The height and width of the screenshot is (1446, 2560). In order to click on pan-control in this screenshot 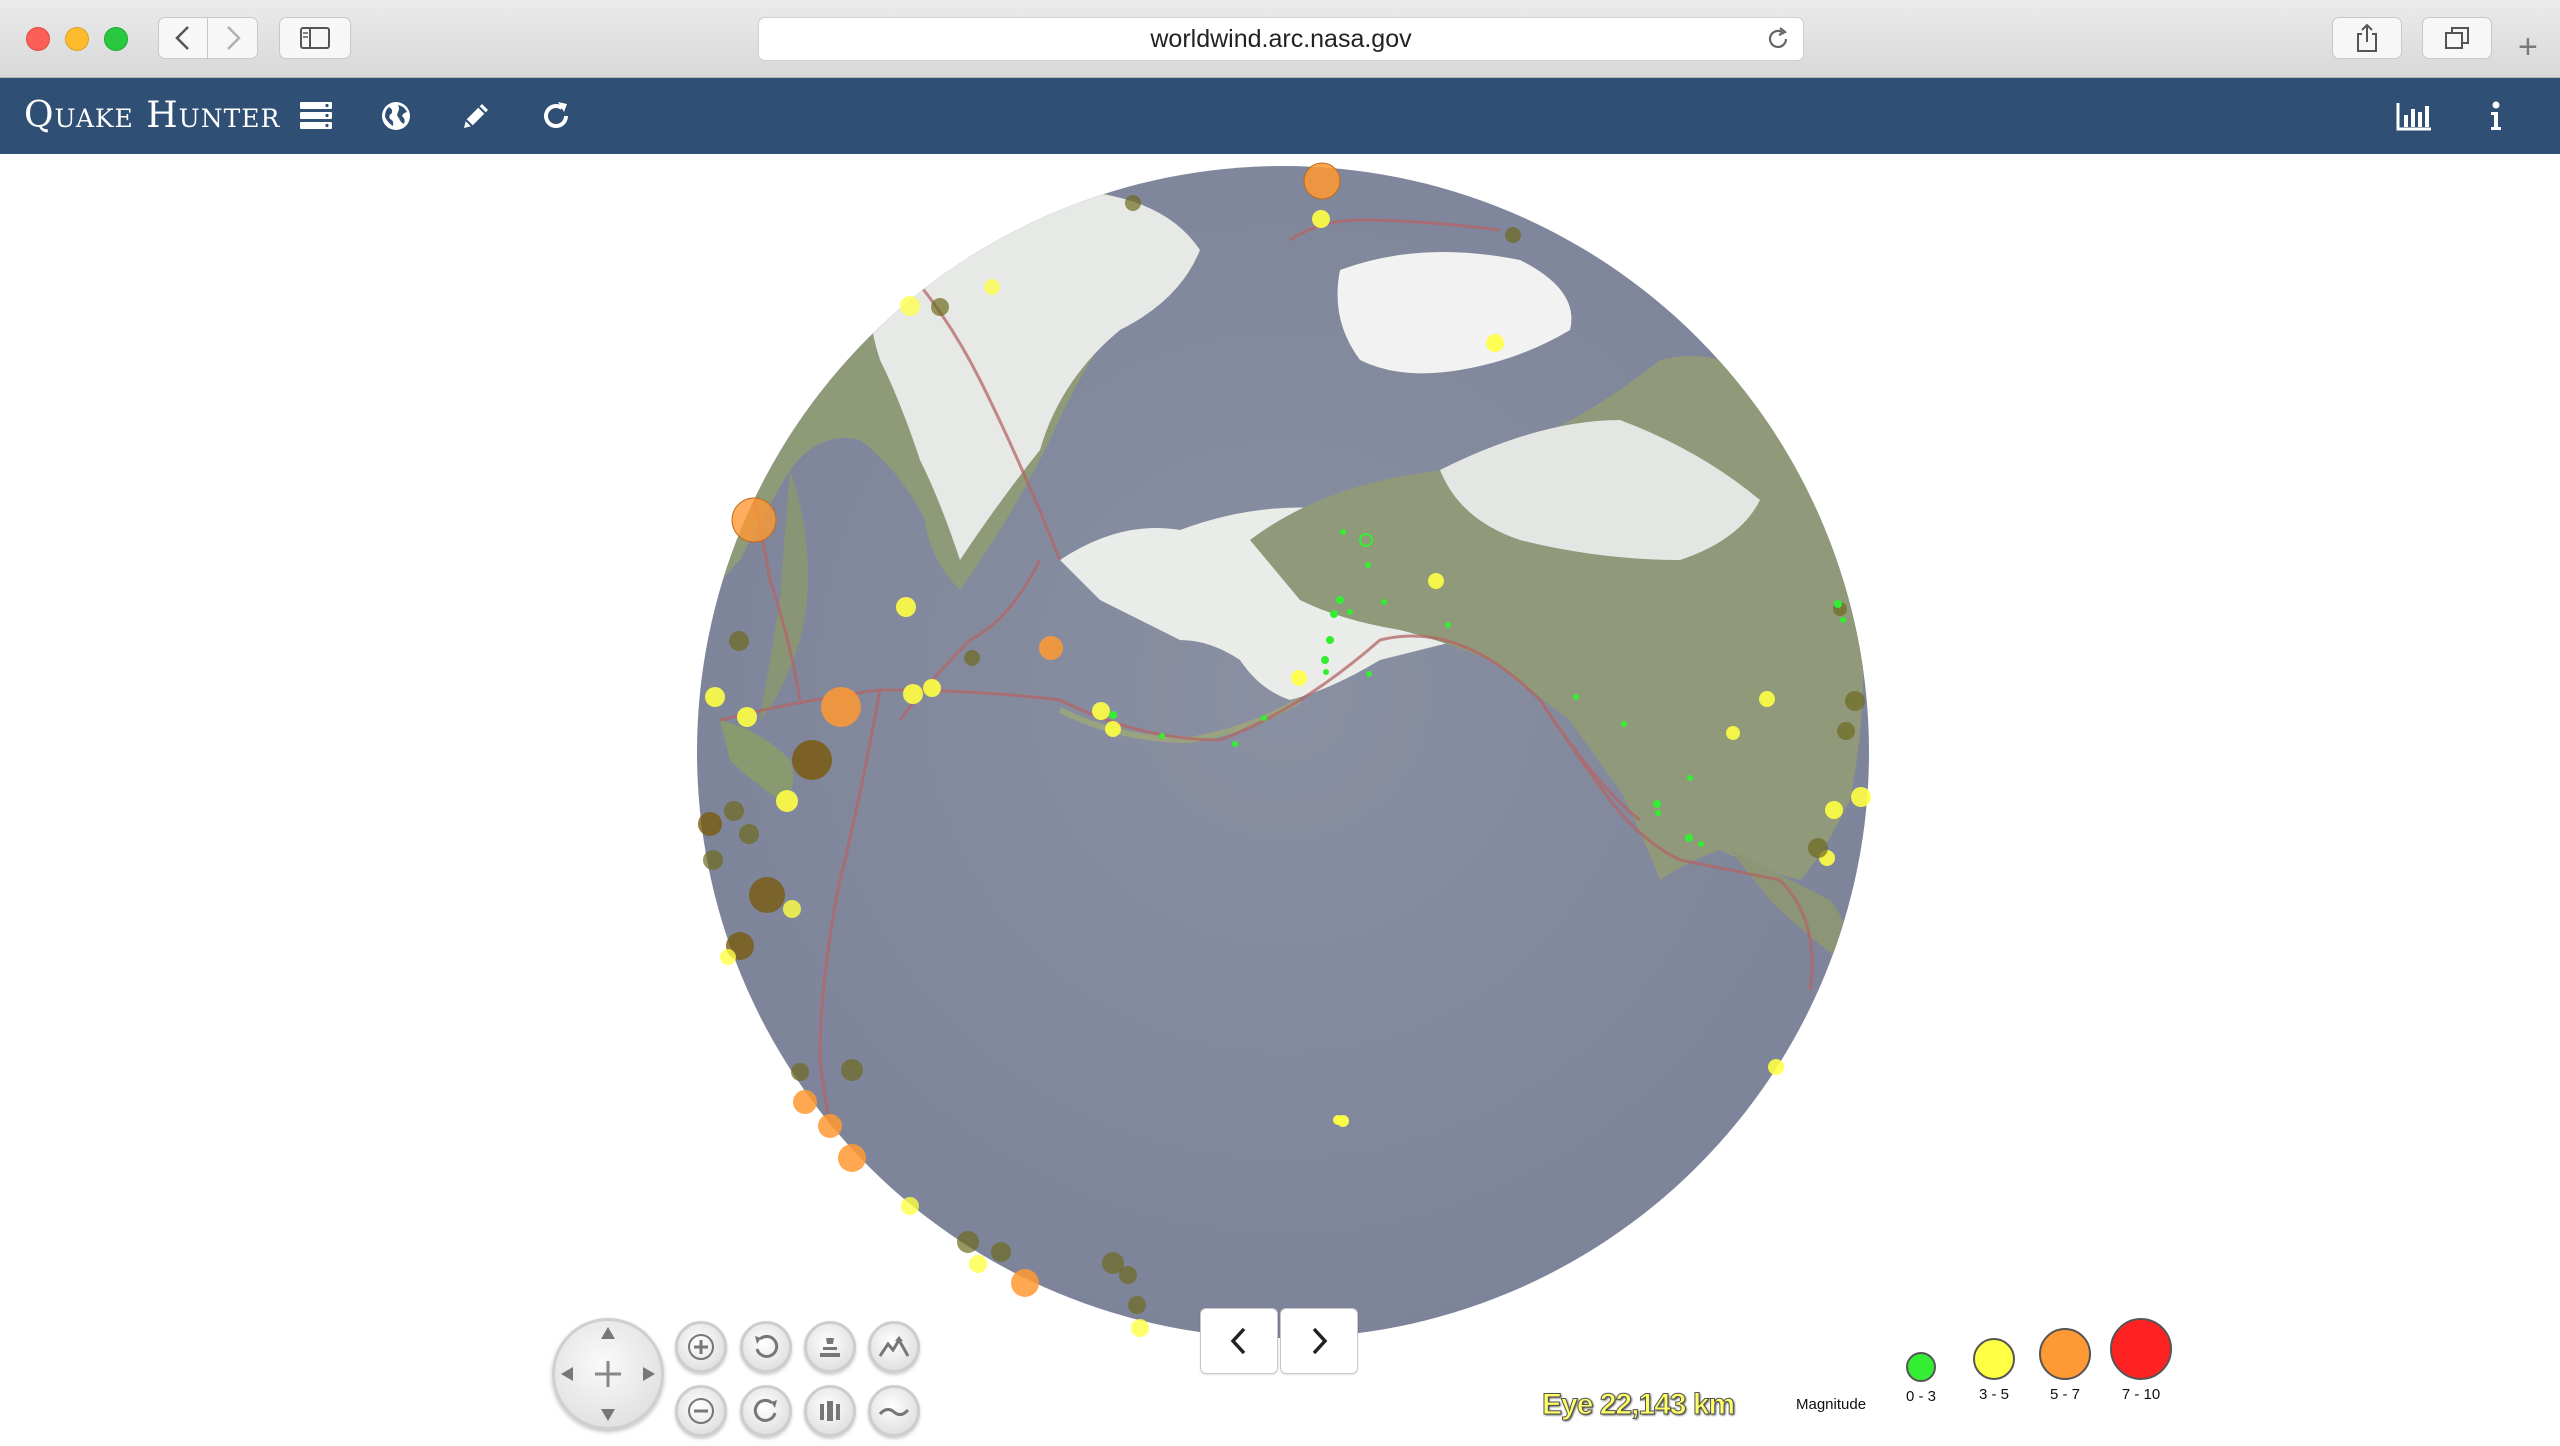, I will do `click(608, 1374)`.